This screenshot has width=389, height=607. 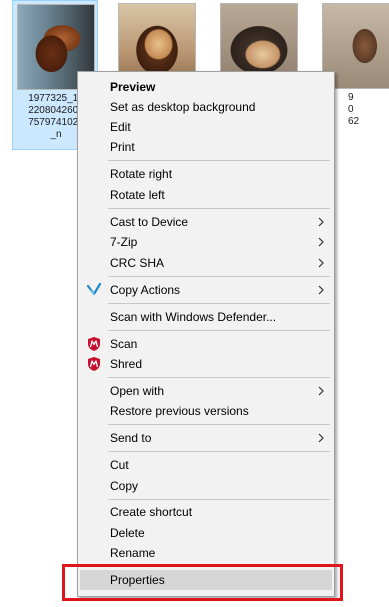 I want to click on menu-item-label: Send to, so click(x=131, y=438).